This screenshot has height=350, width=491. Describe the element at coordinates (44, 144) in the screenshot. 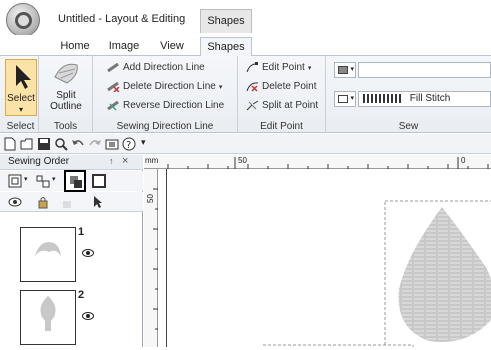

I see `save-icon` at that location.